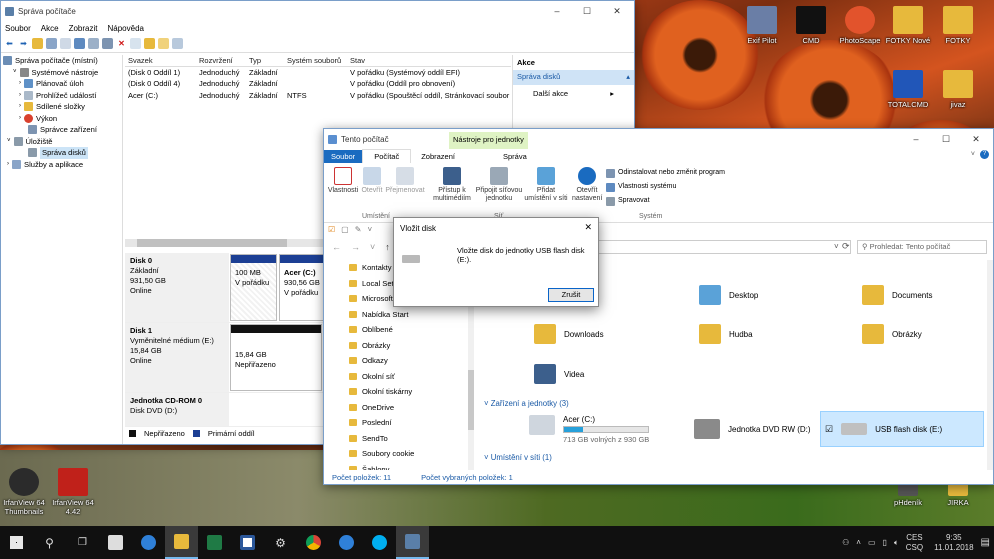  What do you see at coordinates (885, 542) in the screenshot?
I see `battery-icon: ▯` at bounding box center [885, 542].